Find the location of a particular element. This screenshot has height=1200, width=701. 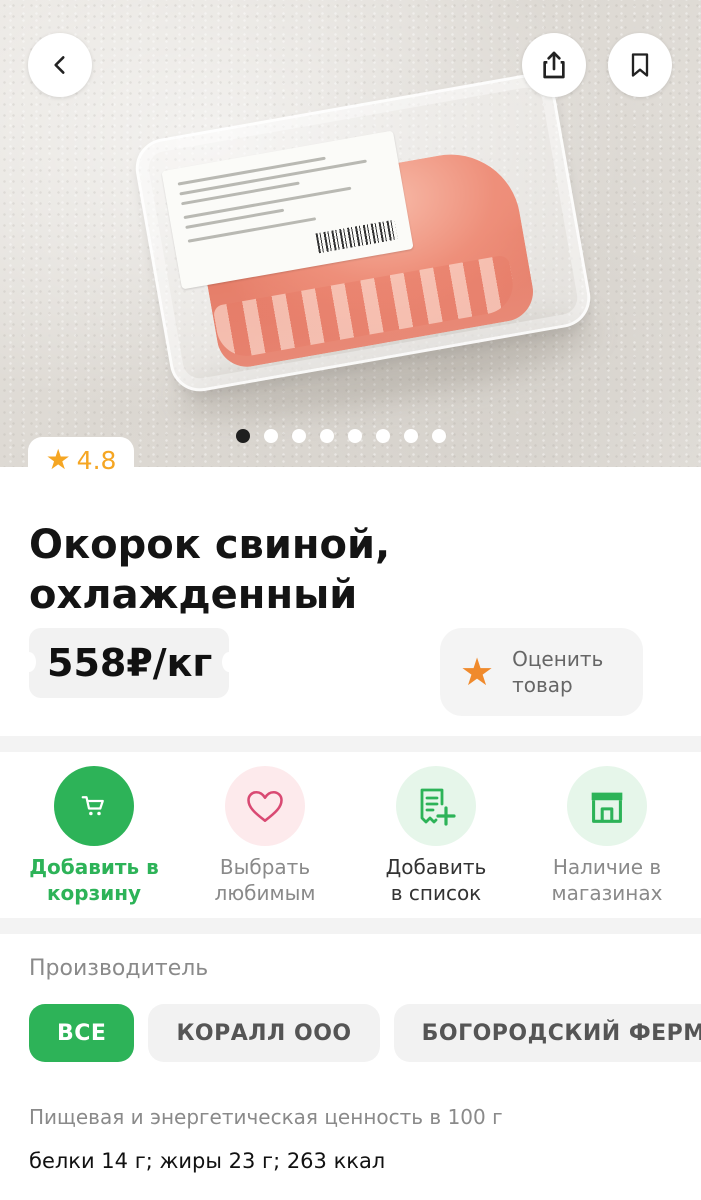

chevron-left-icon is located at coordinates (59, 65).